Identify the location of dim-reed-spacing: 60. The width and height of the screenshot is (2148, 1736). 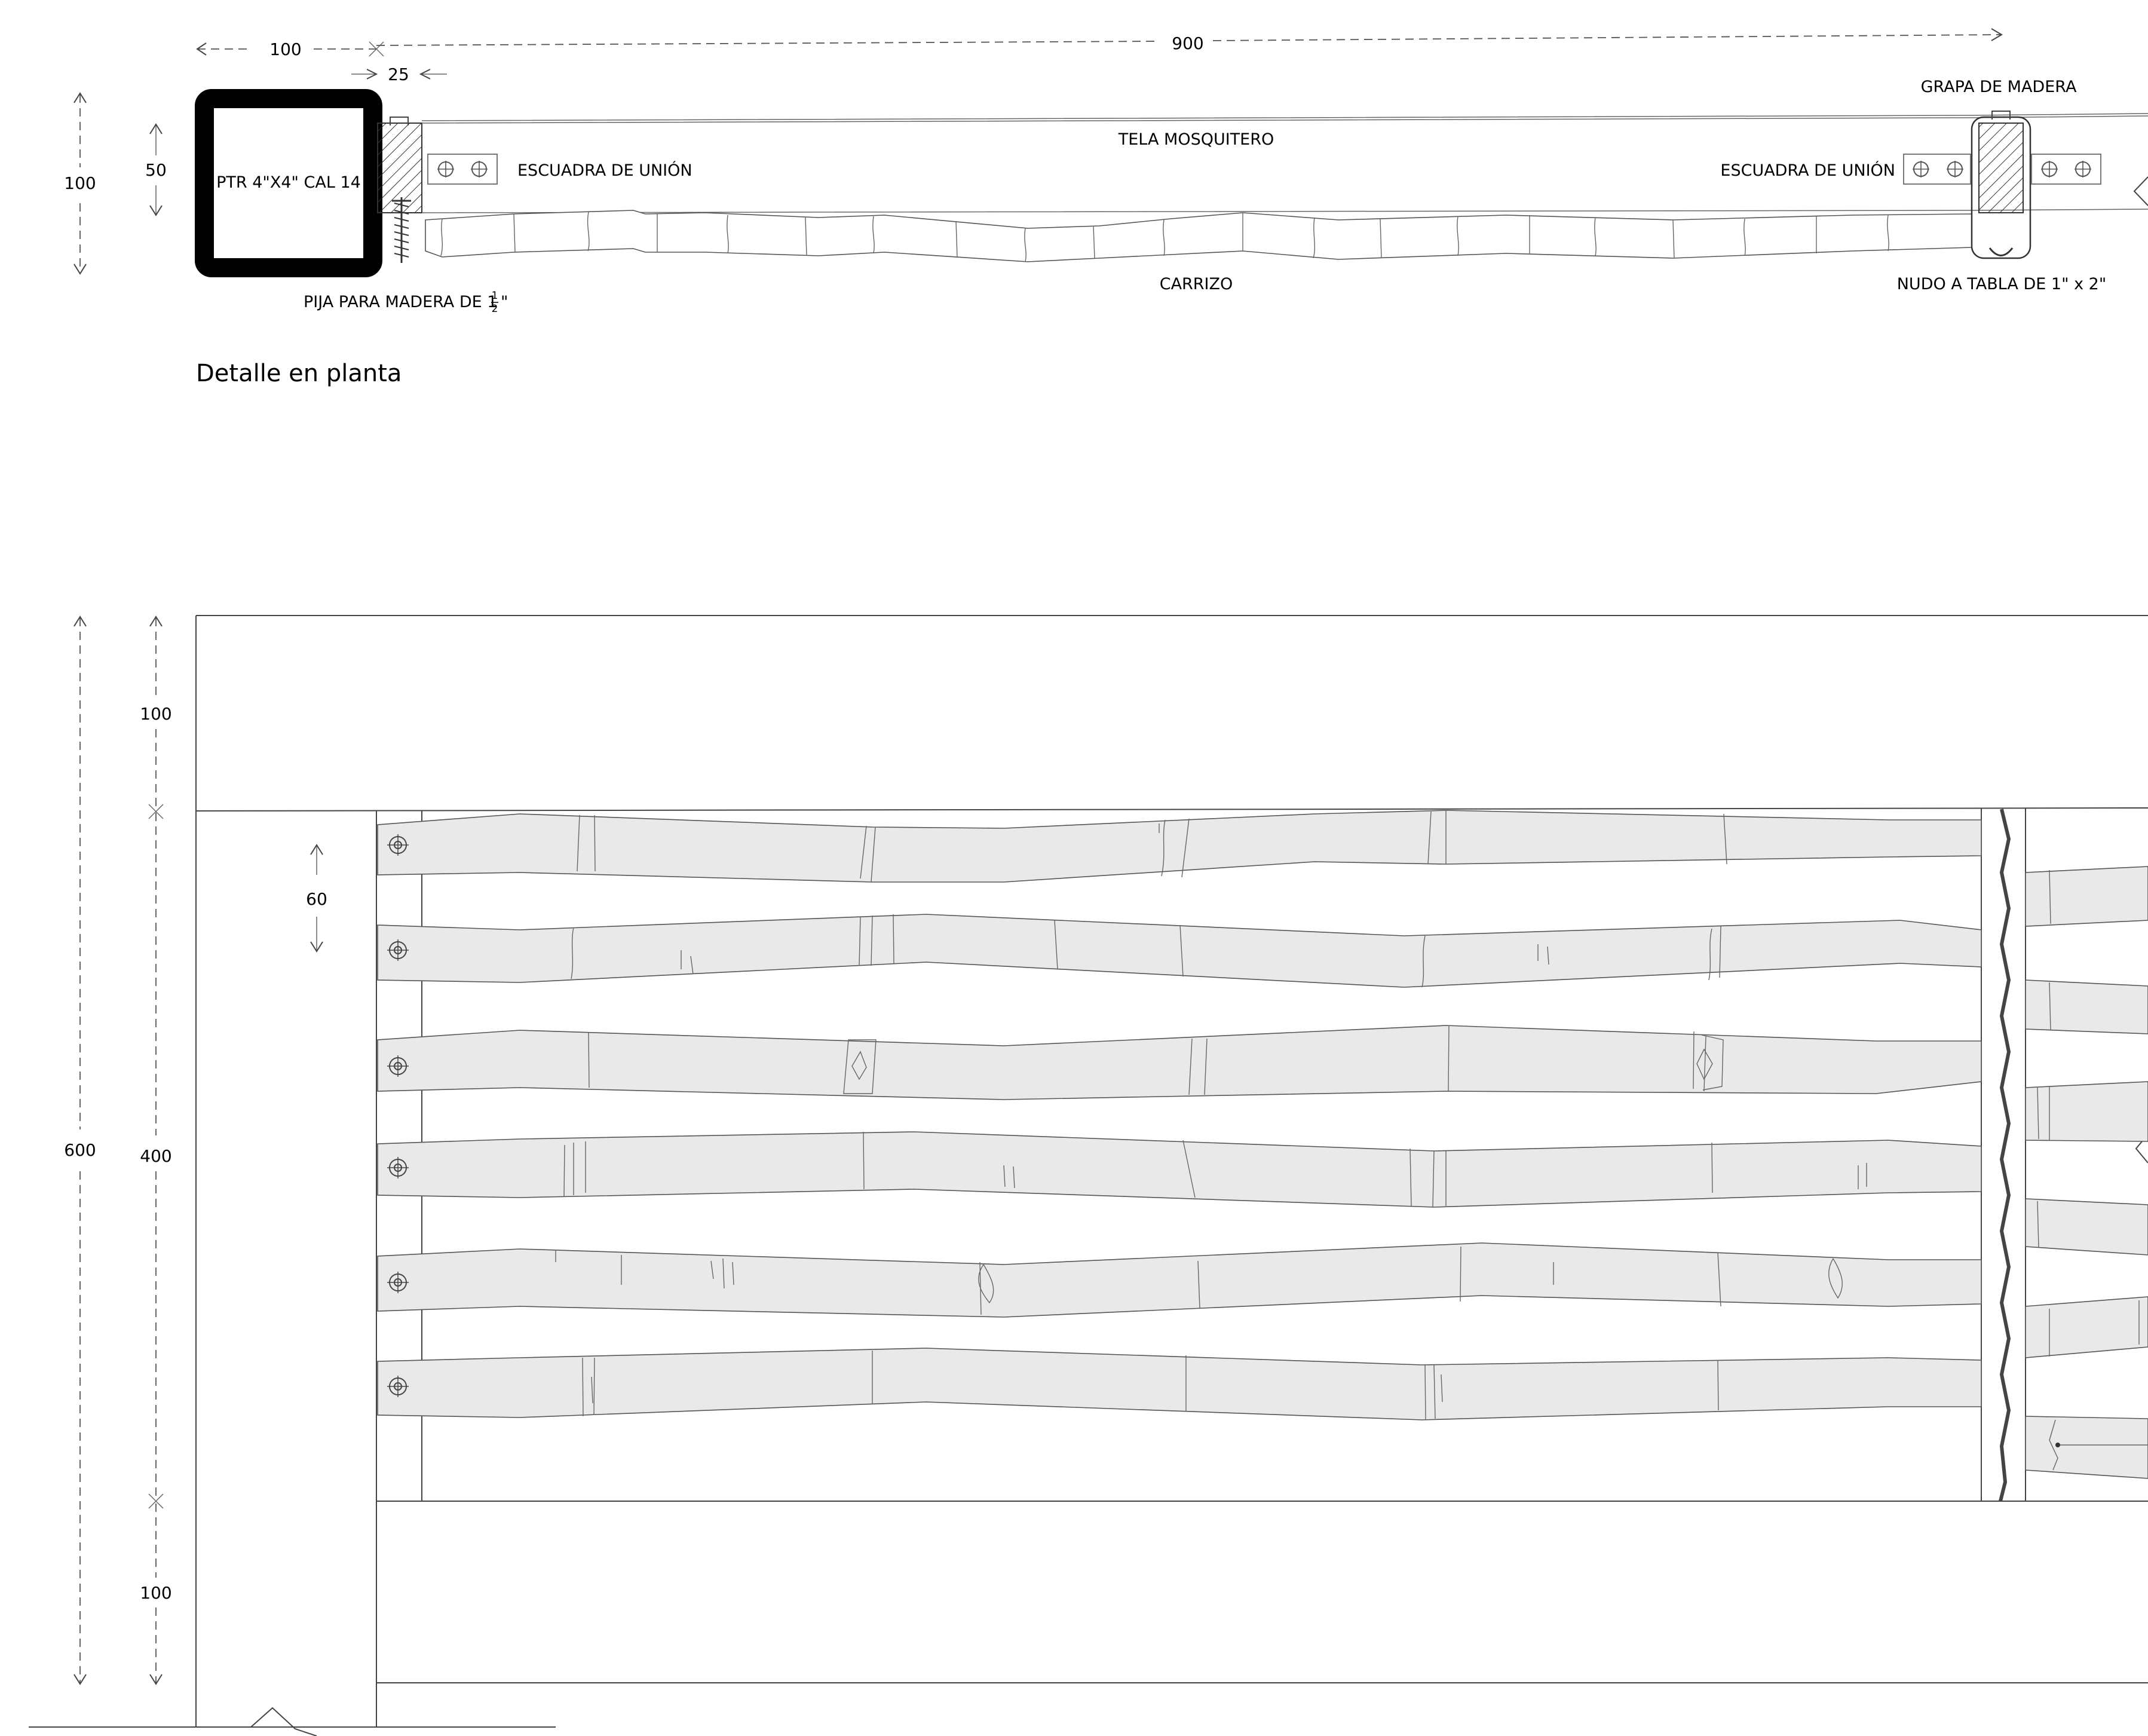
(316, 899).